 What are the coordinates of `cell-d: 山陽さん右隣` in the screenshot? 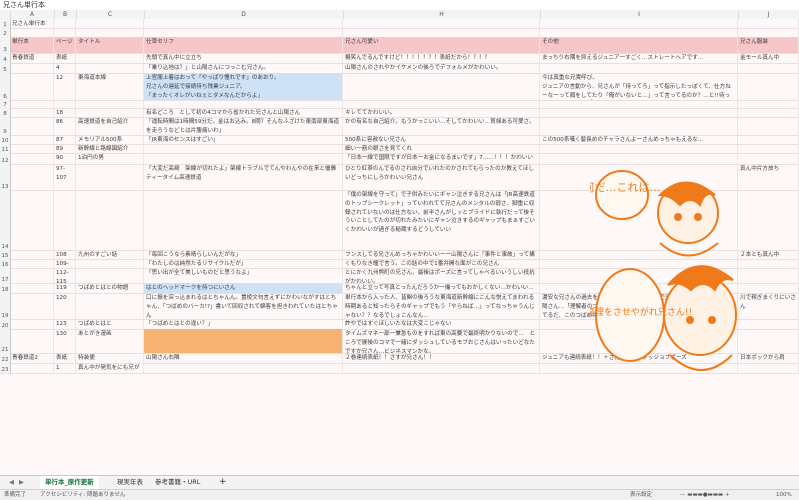 It's located at (243, 358).